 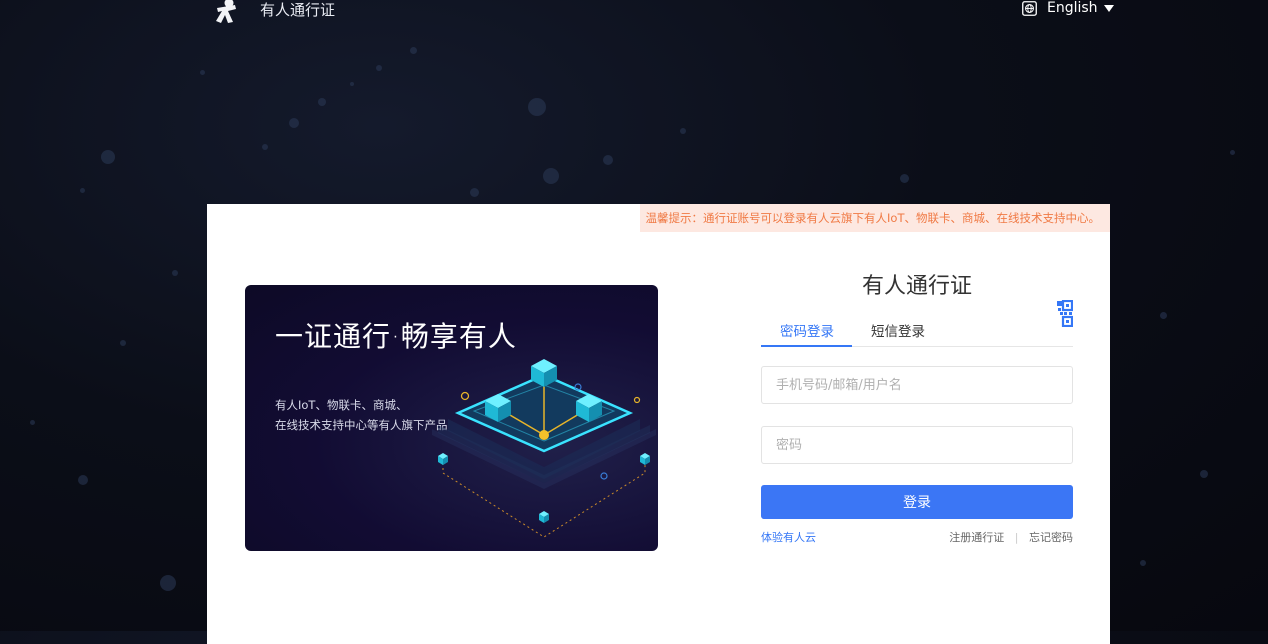 I want to click on password-input, so click(x=917, y=445).